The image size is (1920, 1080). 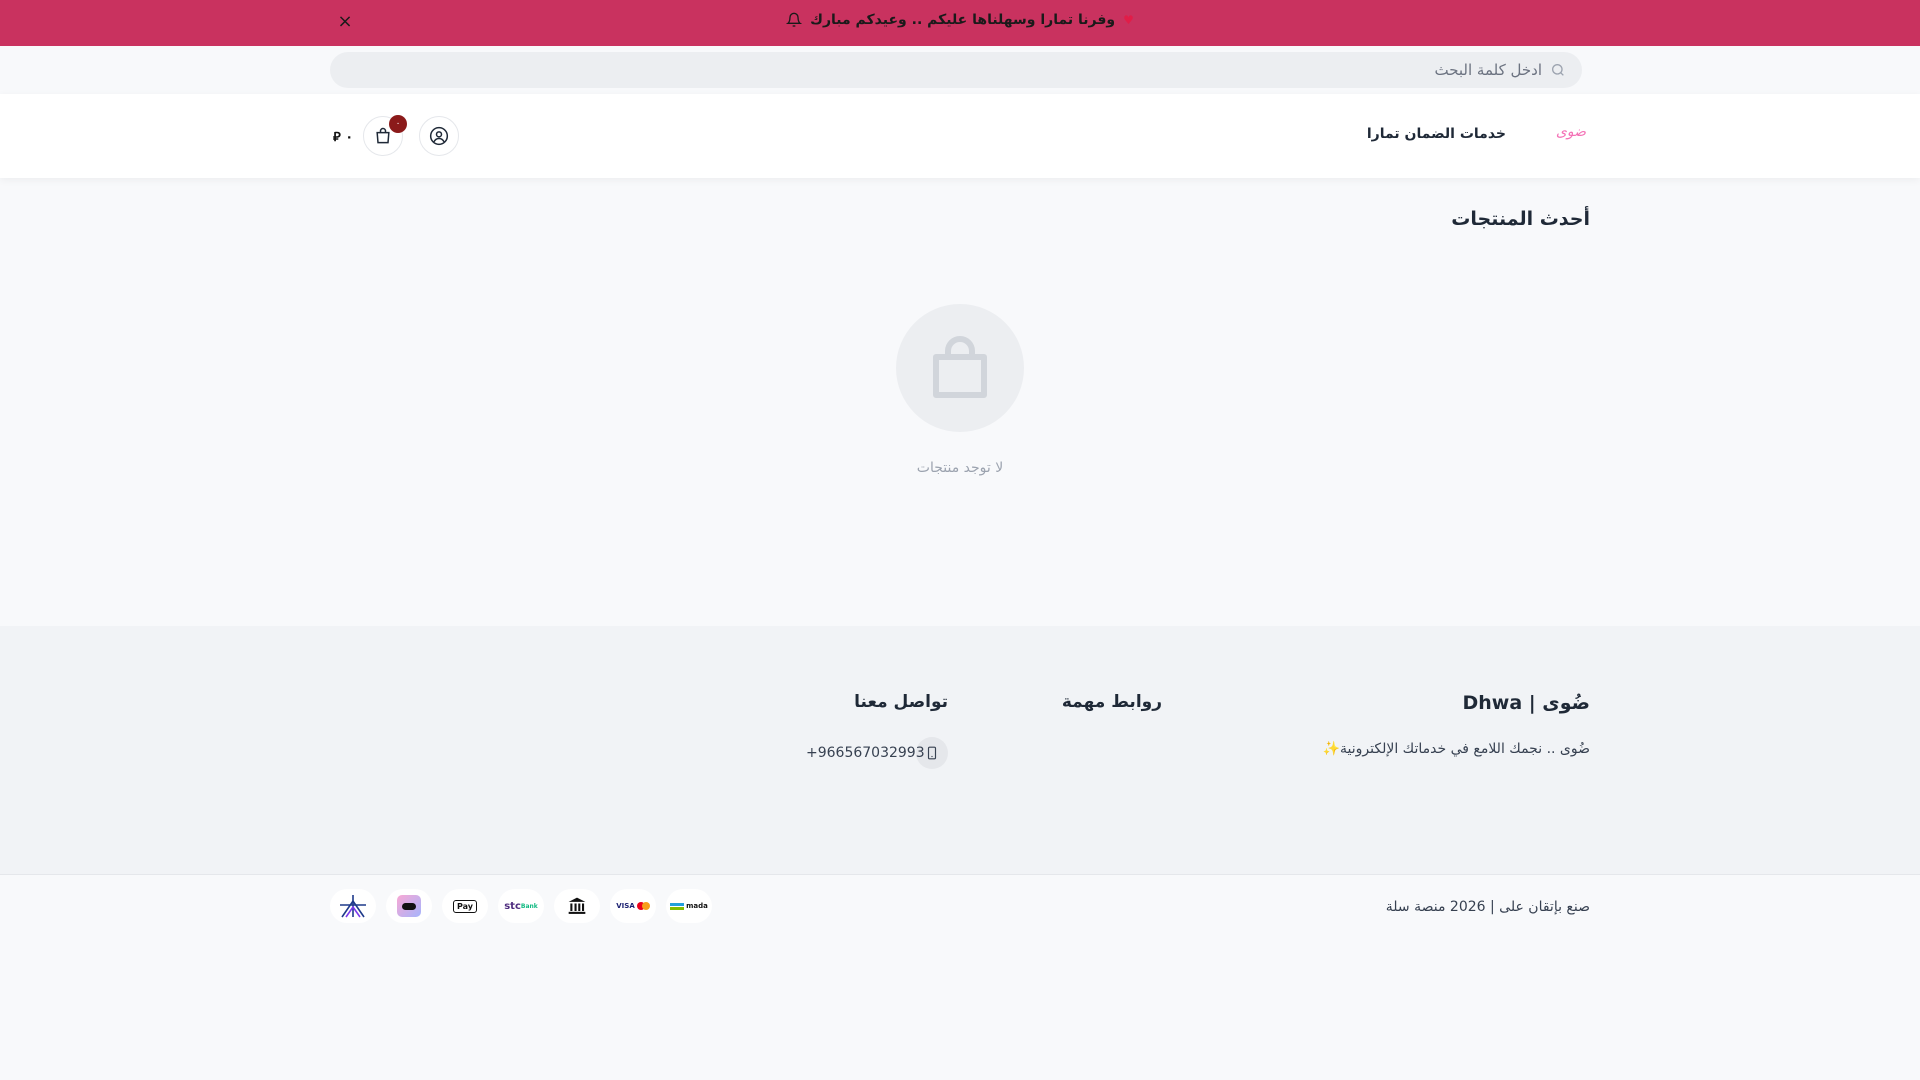 I want to click on account-button, so click(x=439, y=136).